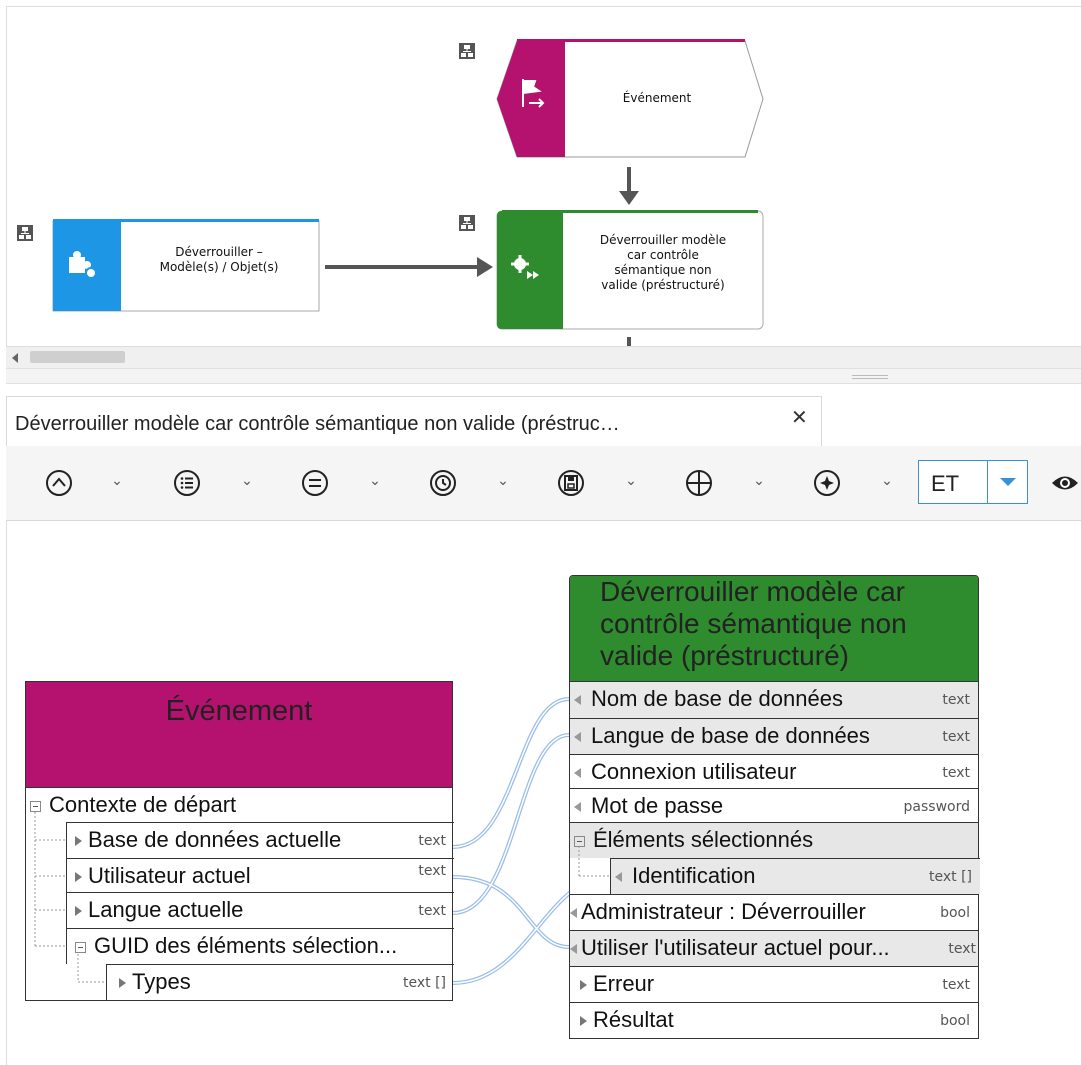 This screenshot has height=1065, width=1081. I want to click on row-label: Identification, so click(694, 875).